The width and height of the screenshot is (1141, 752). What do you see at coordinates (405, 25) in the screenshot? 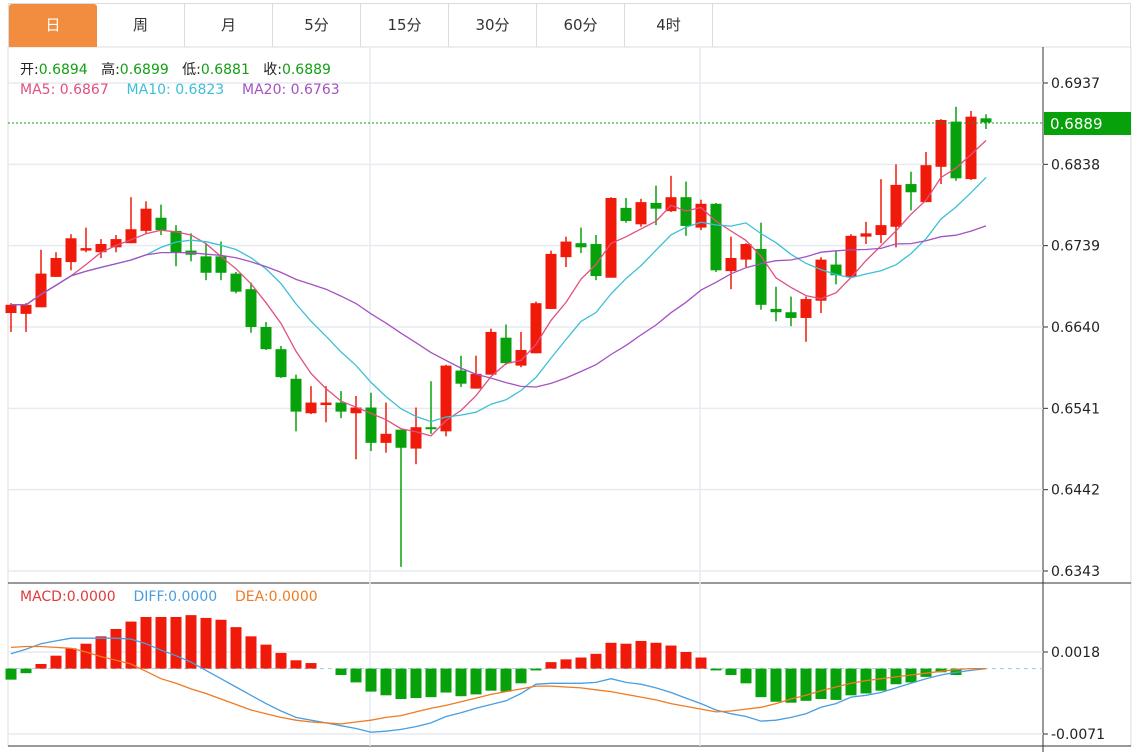
I see `tab-15min: 15分` at bounding box center [405, 25].